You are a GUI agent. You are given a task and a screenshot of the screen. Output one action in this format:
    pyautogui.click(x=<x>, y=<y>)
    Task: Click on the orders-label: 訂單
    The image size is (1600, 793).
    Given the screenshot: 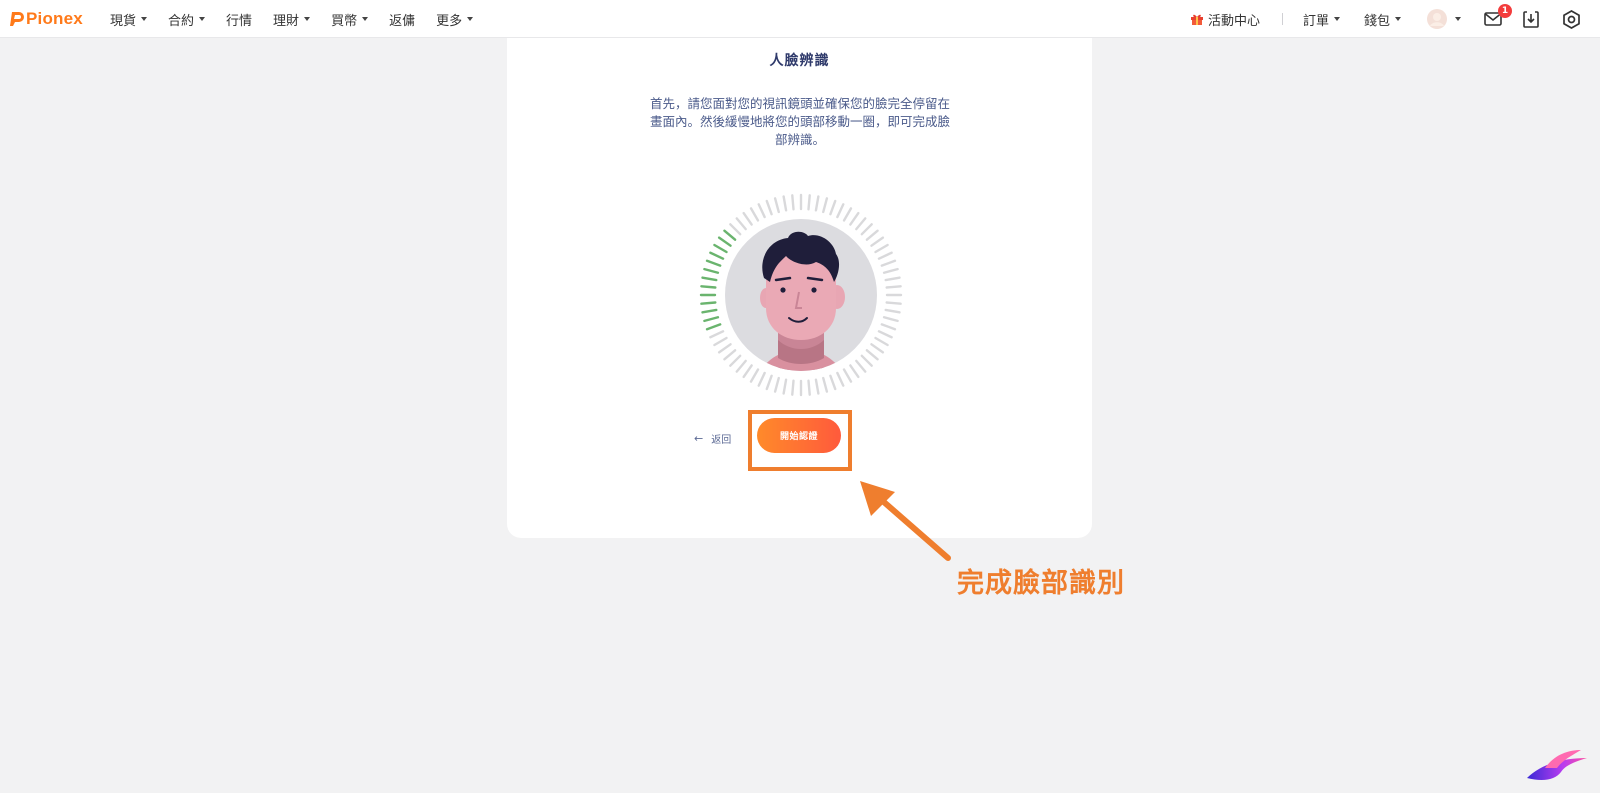 What is the action you would take?
    pyautogui.click(x=1316, y=21)
    